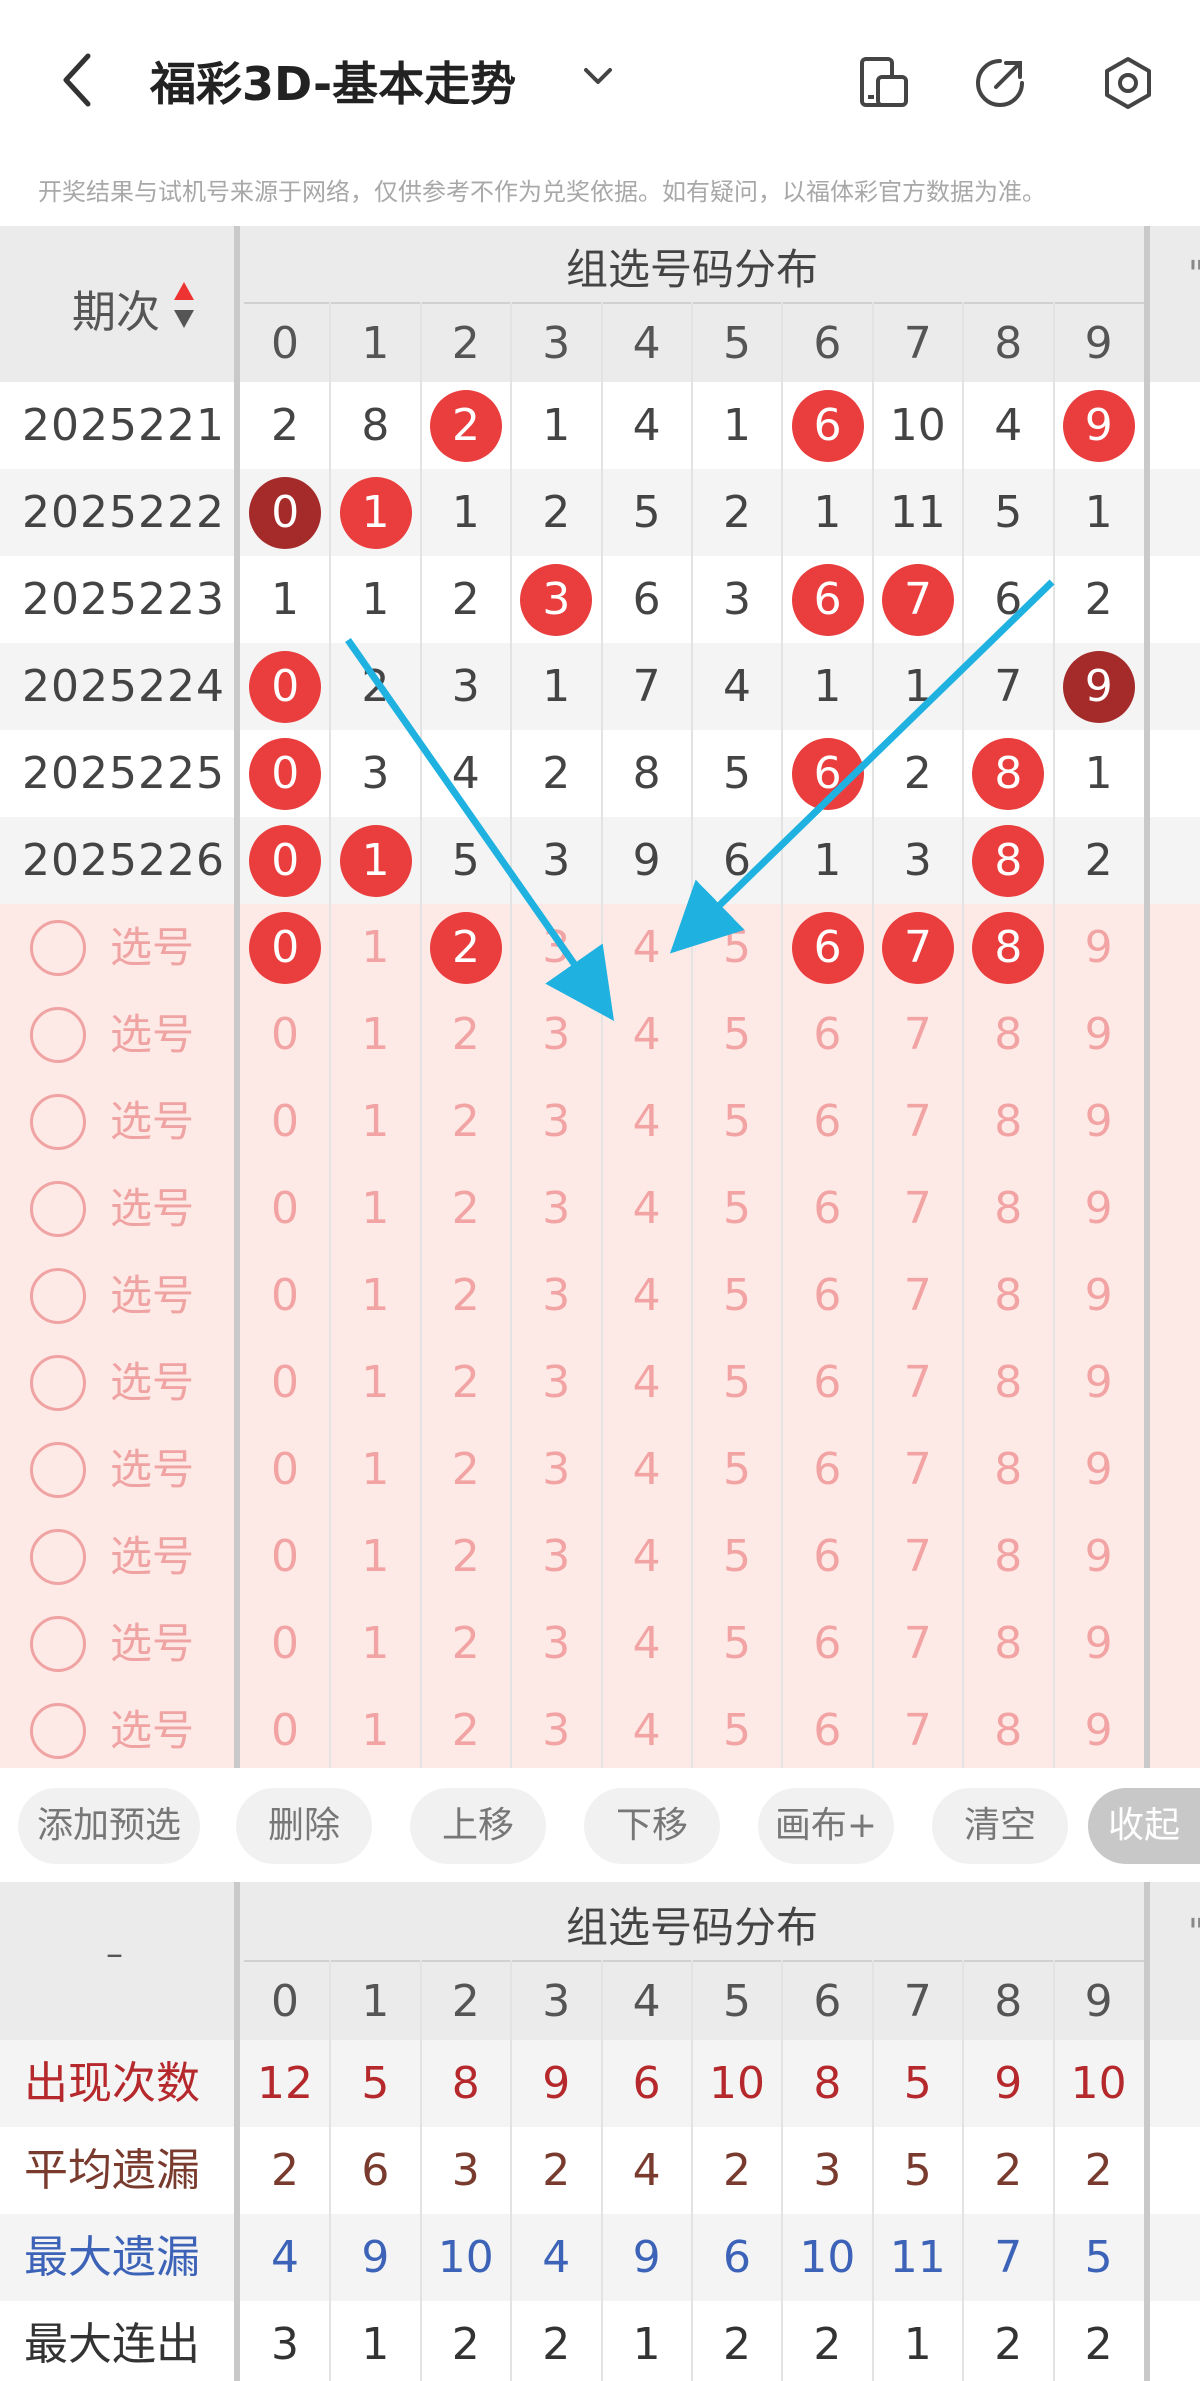  I want to click on phone-layout-icon, so click(884, 83).